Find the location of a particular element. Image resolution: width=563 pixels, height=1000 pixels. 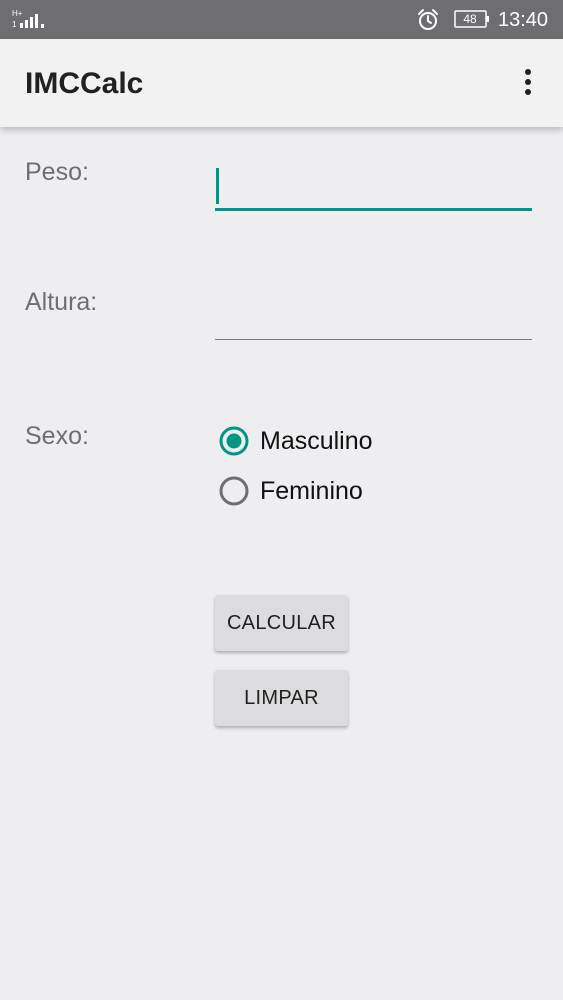

altura-label: Altura: is located at coordinates (61, 302).